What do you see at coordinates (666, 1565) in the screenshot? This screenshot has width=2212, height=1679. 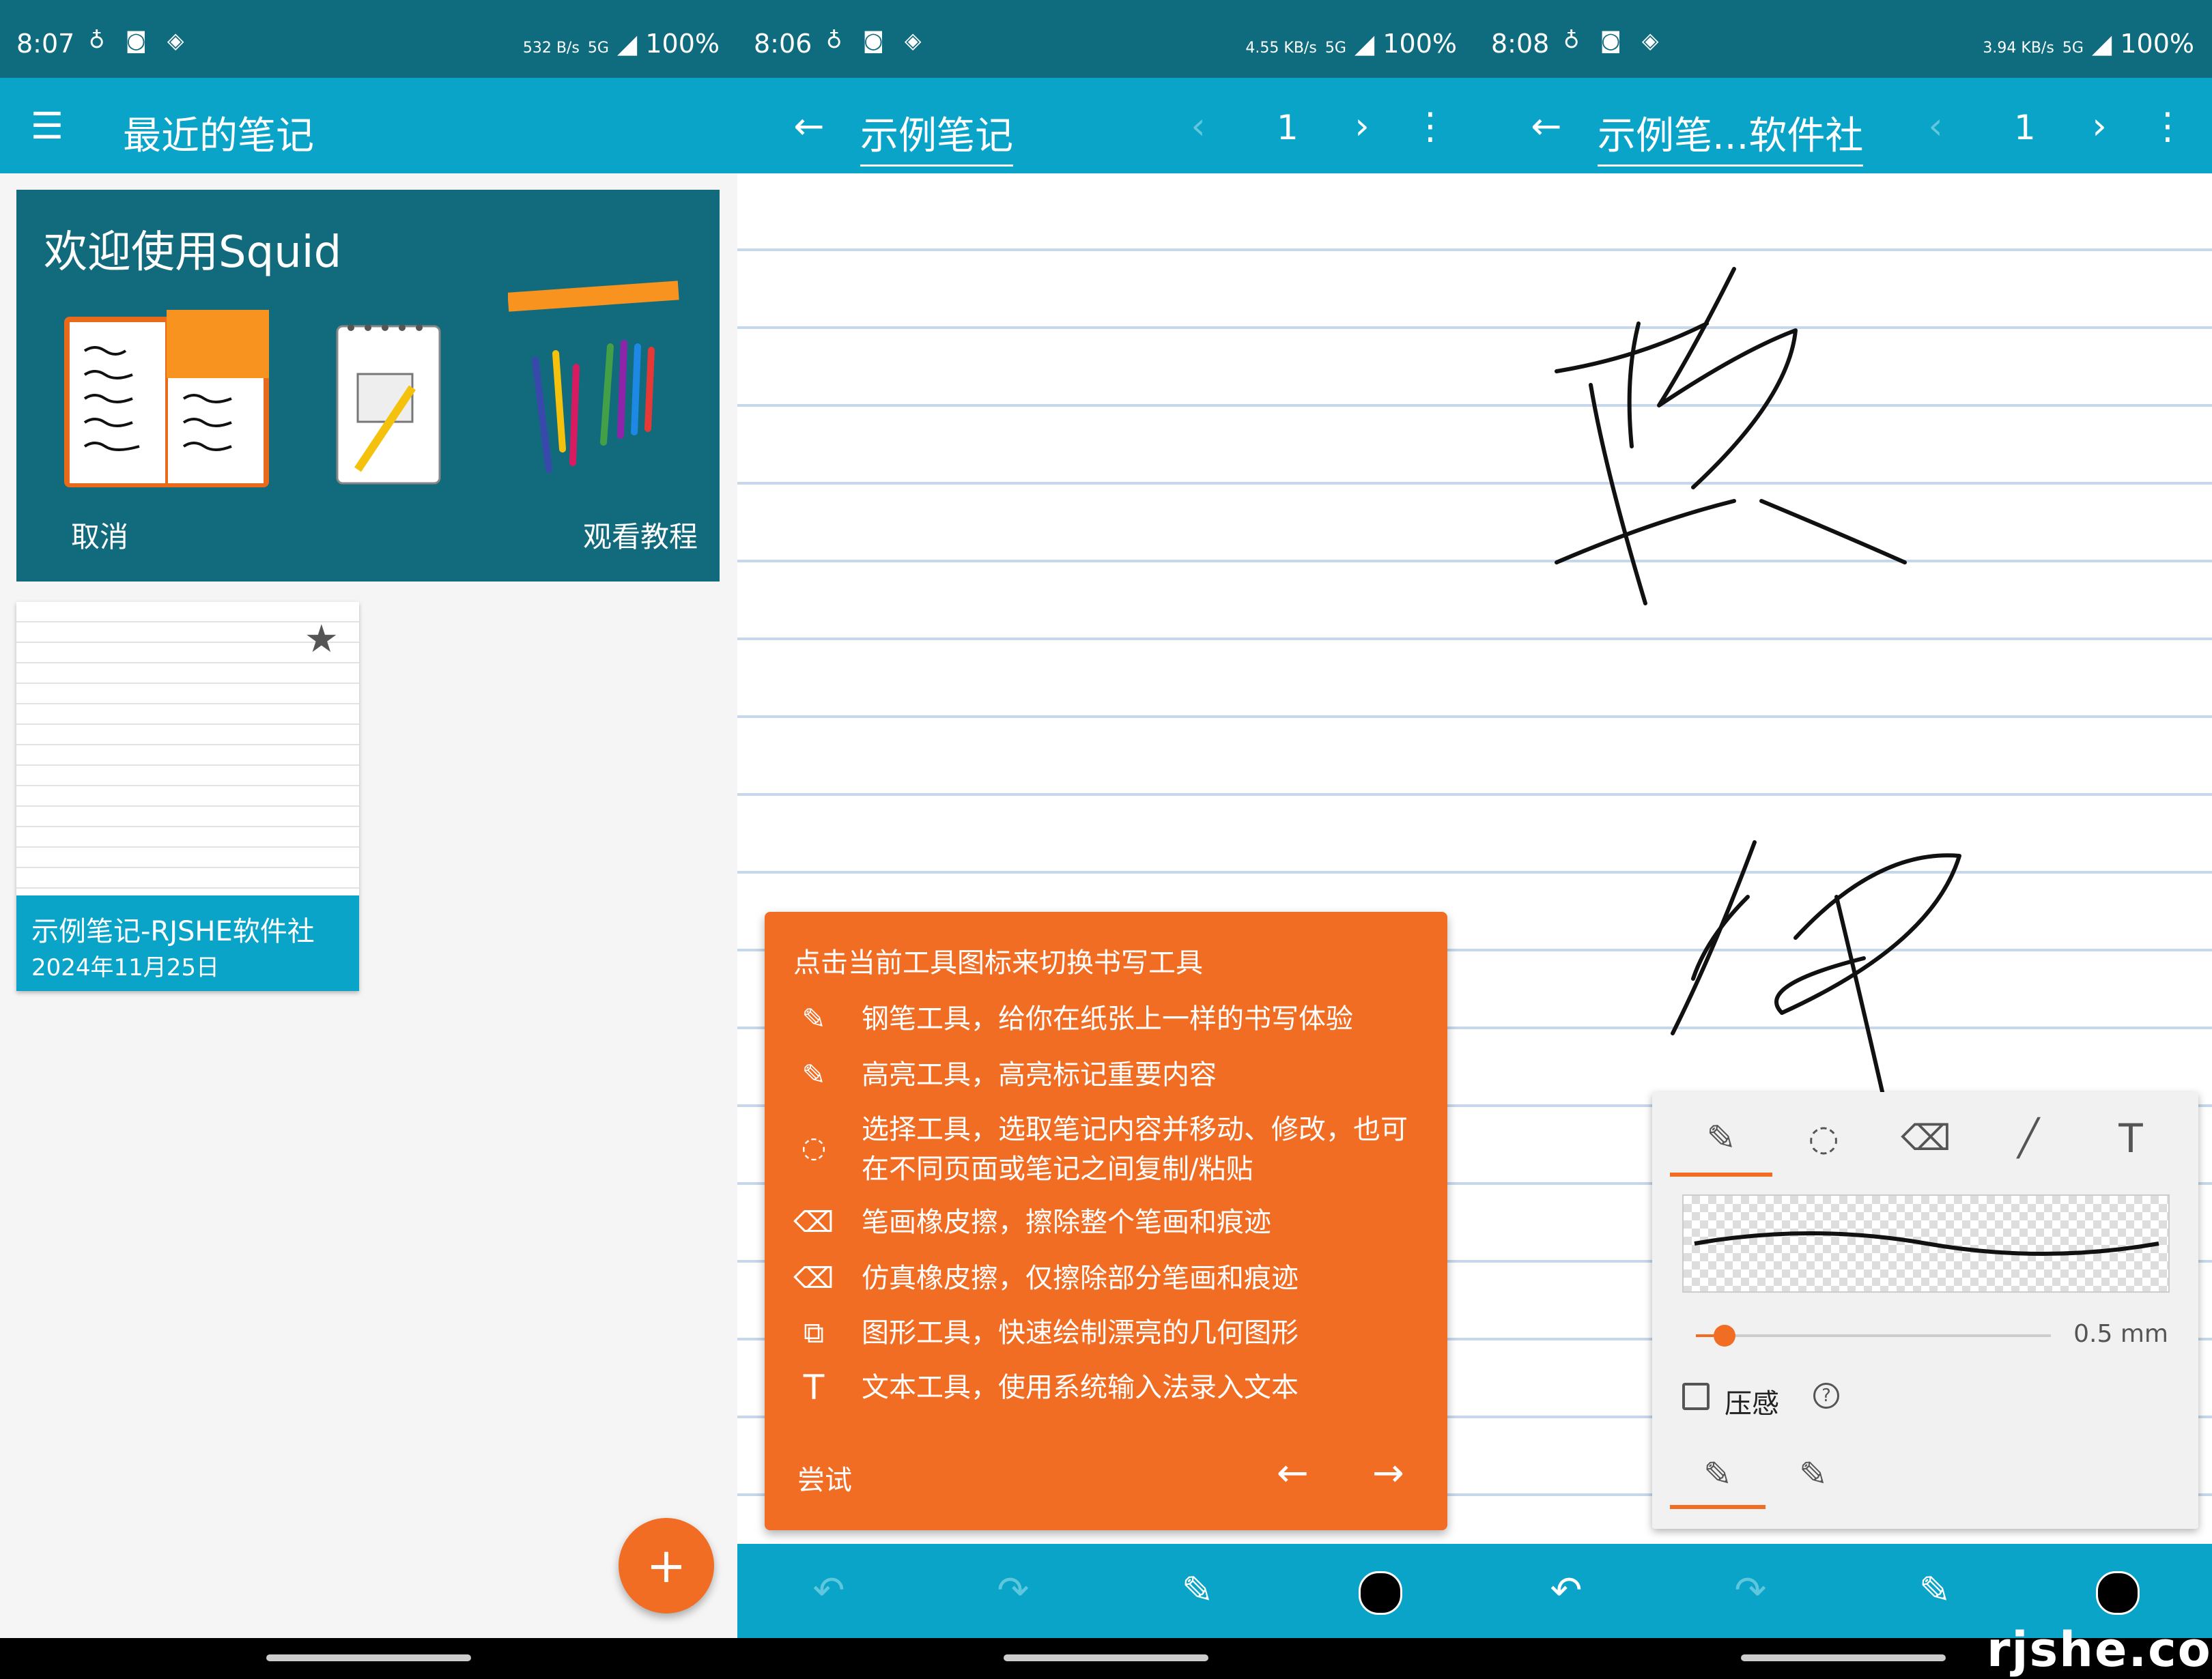 I see `add-note-button: +` at bounding box center [666, 1565].